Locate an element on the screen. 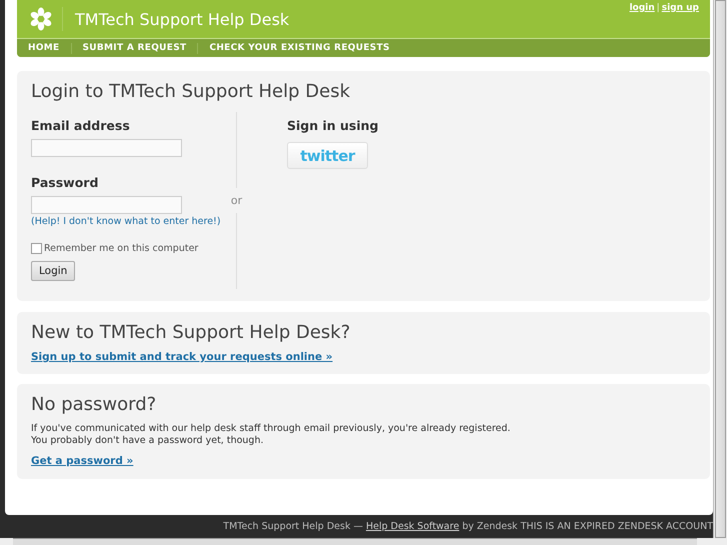 Image resolution: width=727 pixels, height=545 pixels. checkbox-label: Remember me on this computer is located at coordinates (121, 248).